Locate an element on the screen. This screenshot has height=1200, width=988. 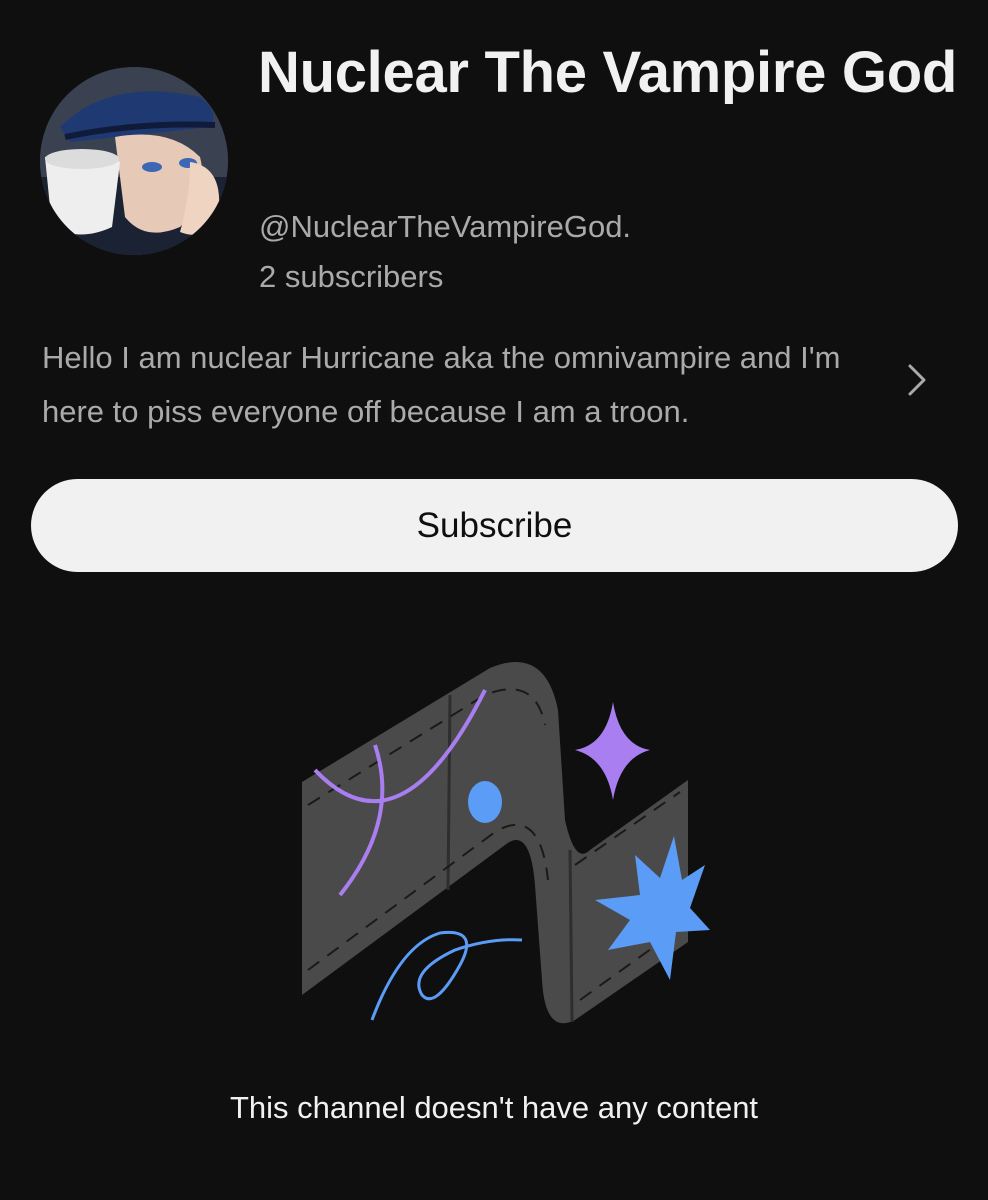
channel-handle: @NuclearTheVampireGod. is located at coordinates (445, 226).